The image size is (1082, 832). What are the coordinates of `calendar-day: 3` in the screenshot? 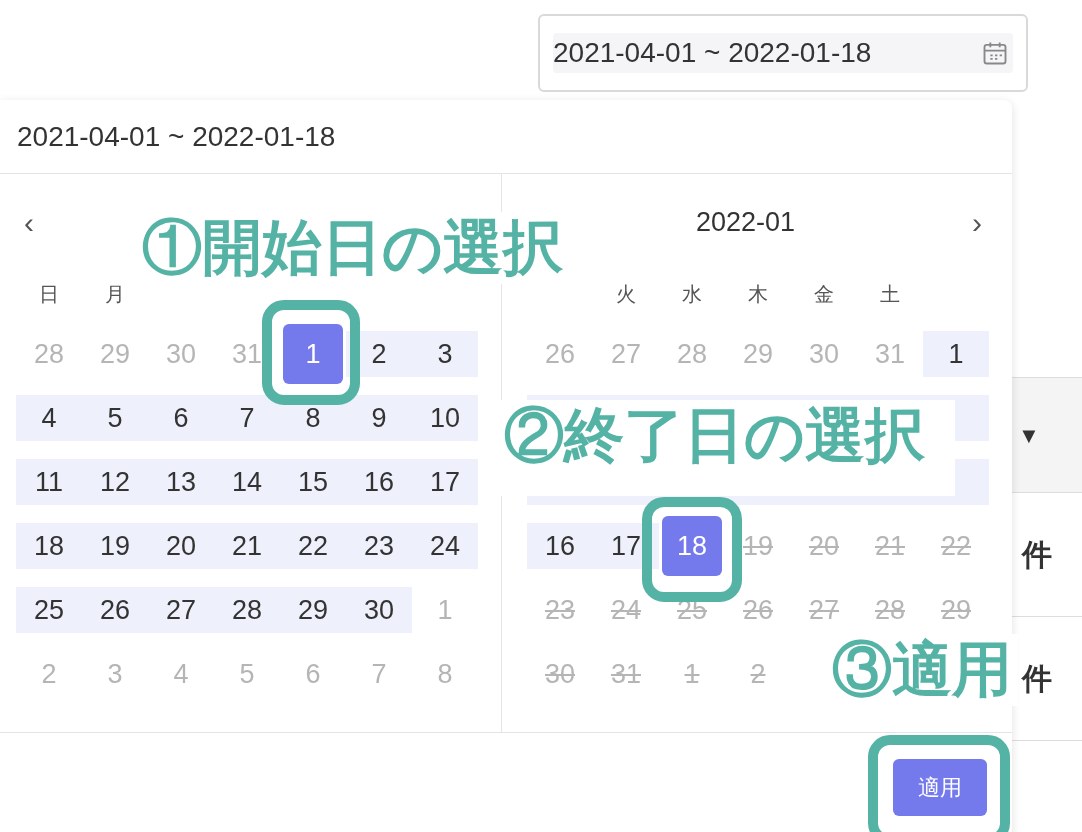 It's located at (445, 354).